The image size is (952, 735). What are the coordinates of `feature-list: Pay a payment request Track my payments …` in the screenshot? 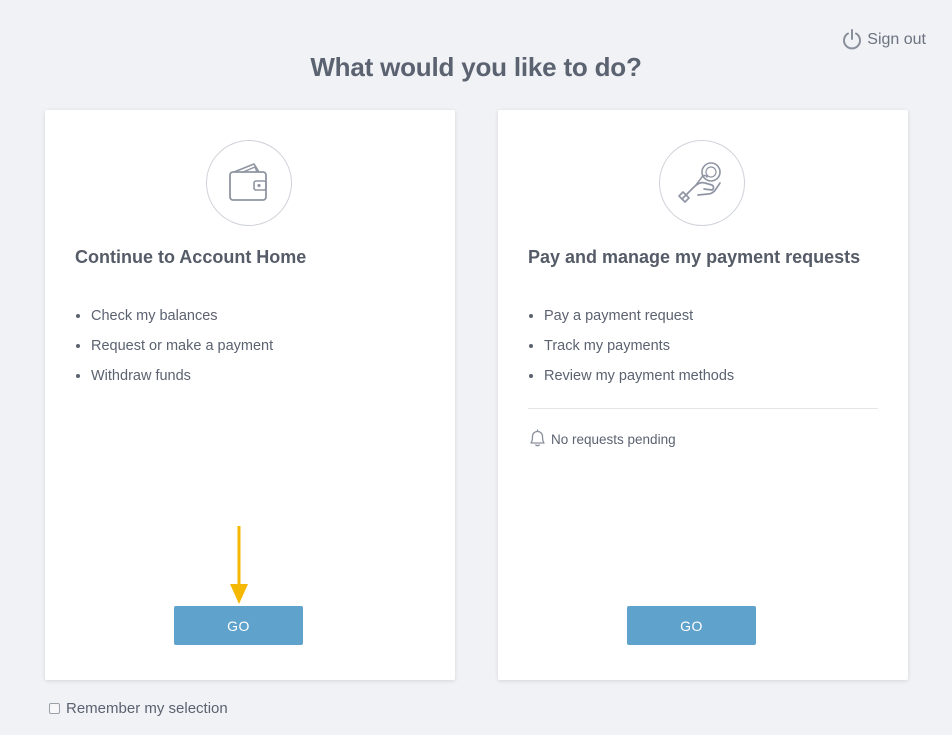 It's located at (631, 351).